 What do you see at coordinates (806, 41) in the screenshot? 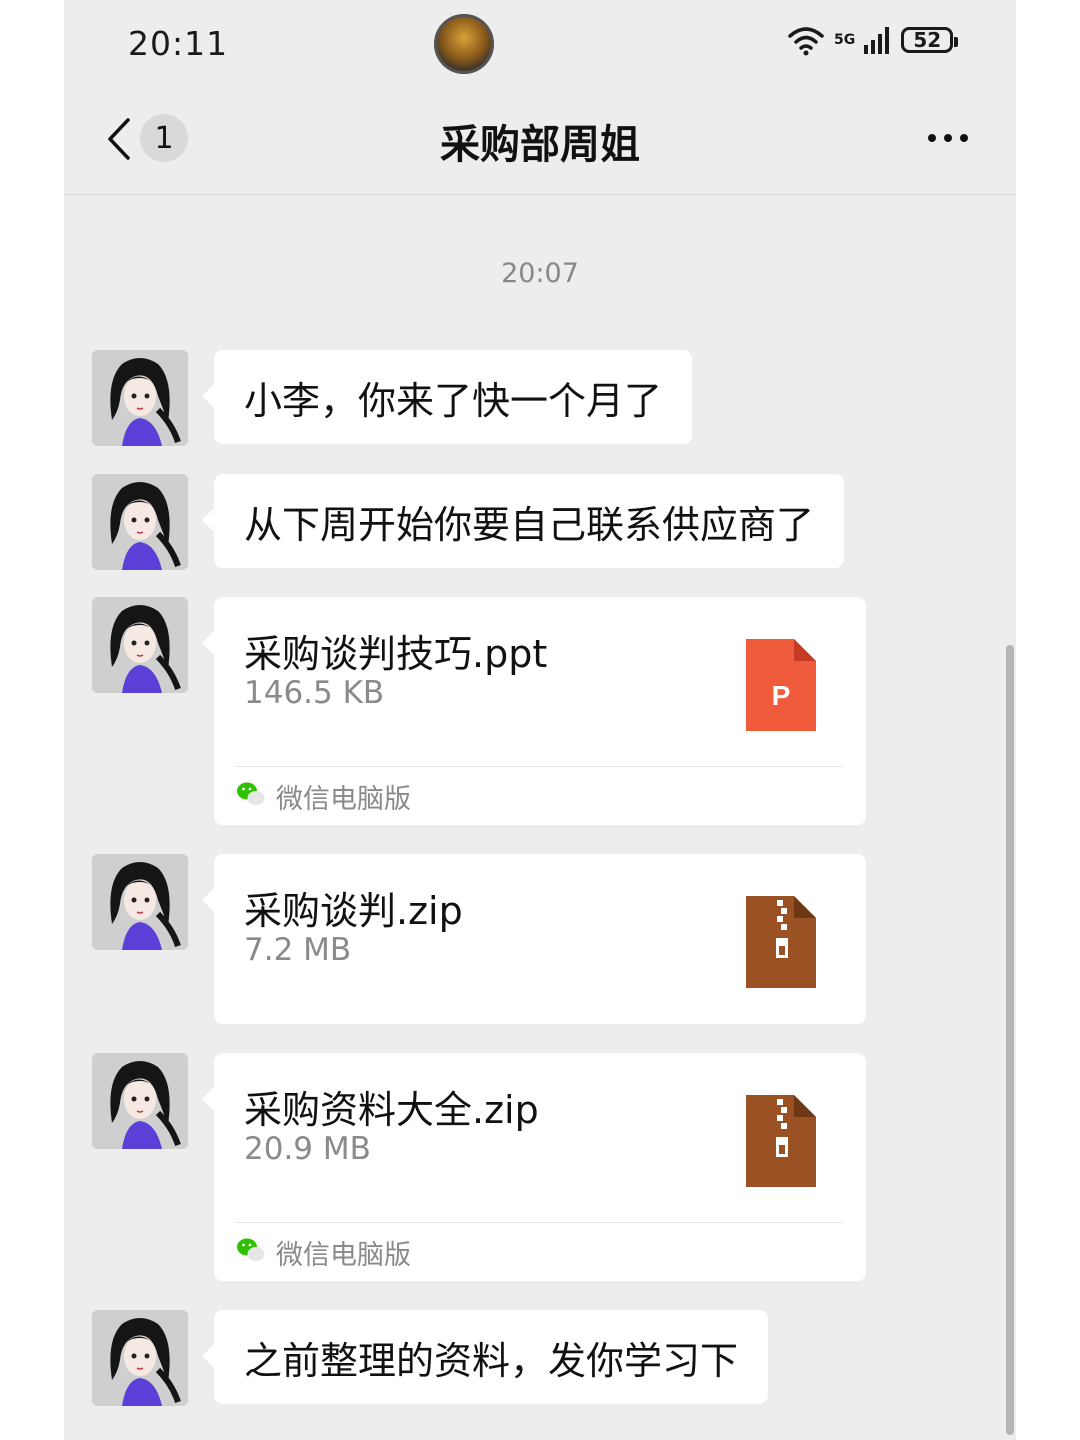
I see `wifi-icon` at bounding box center [806, 41].